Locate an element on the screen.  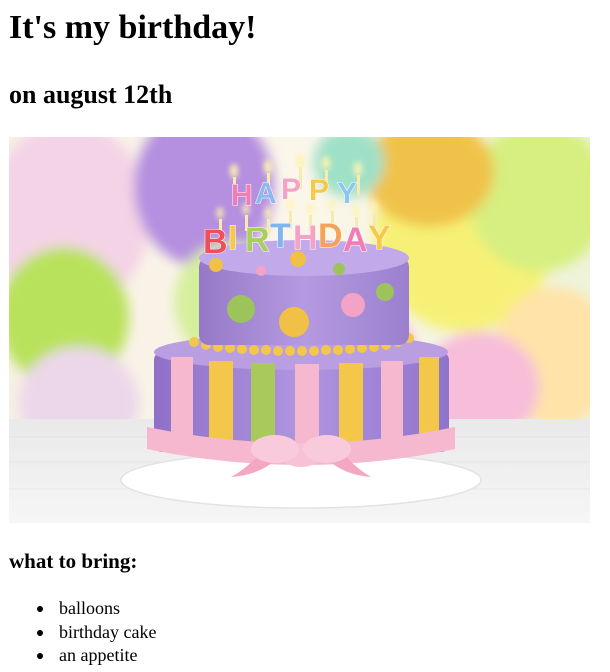
page-subtitle: on august 12th is located at coordinates (91, 94).